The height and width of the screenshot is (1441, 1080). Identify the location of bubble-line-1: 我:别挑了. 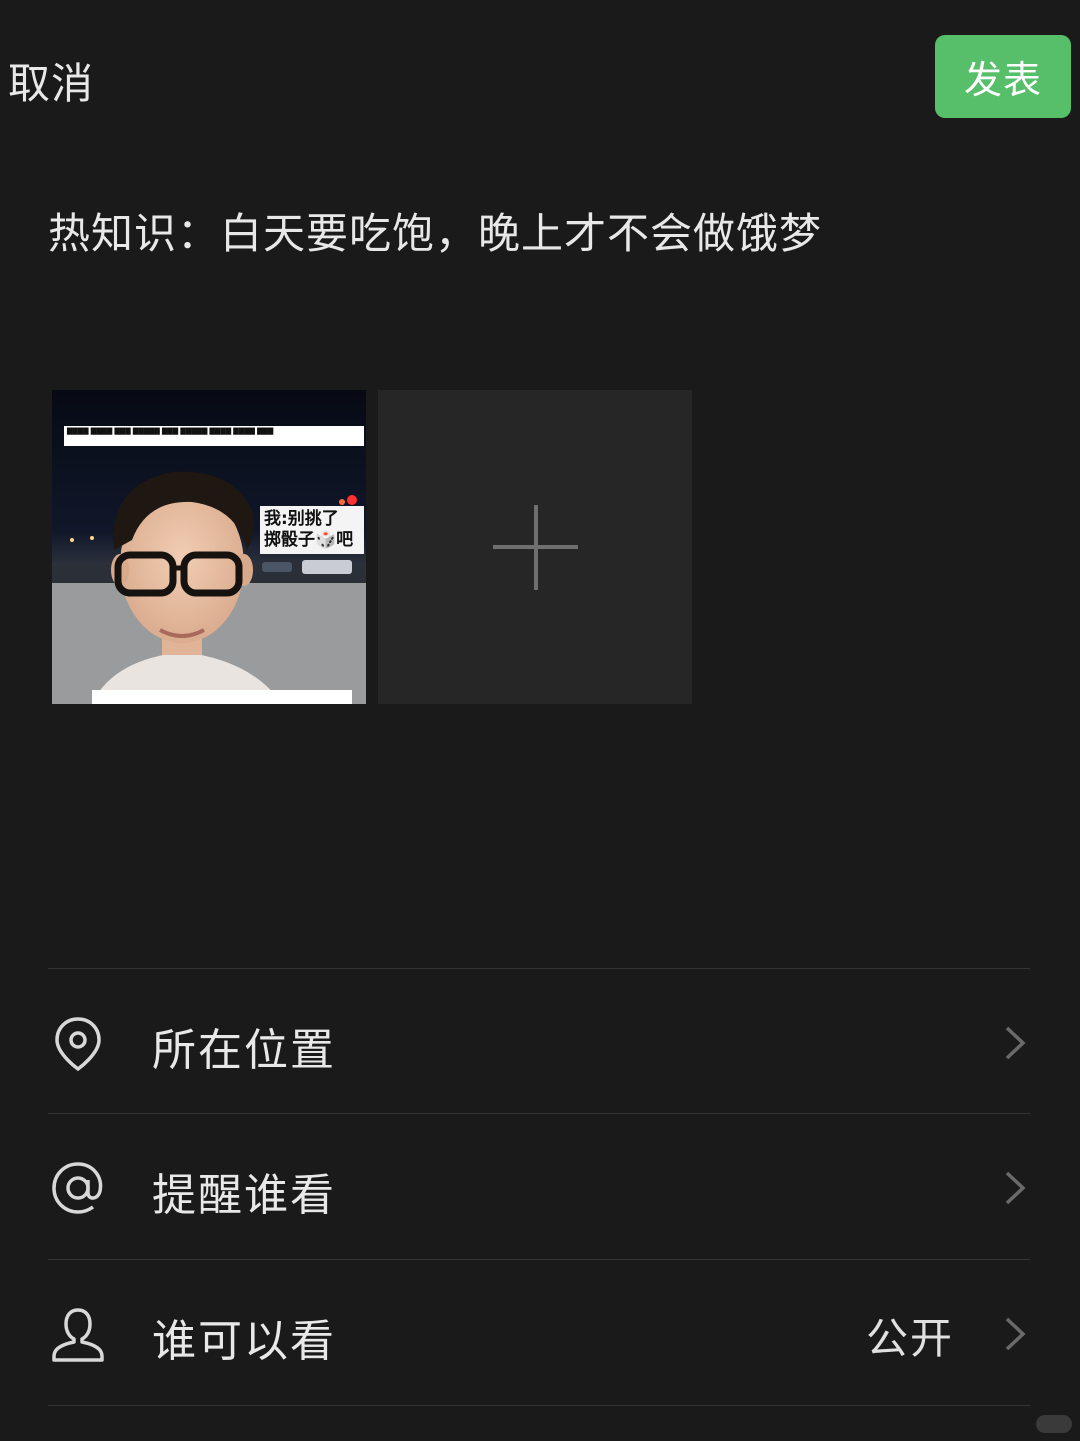
(301, 519).